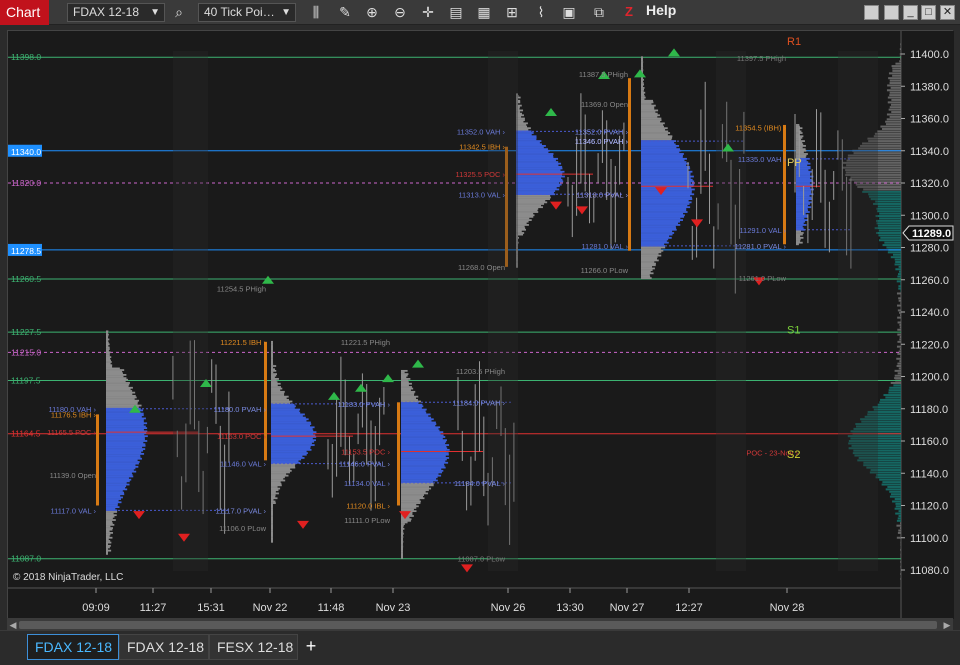 The width and height of the screenshot is (960, 665). I want to click on search-icon: ⌕, so click(179, 12).